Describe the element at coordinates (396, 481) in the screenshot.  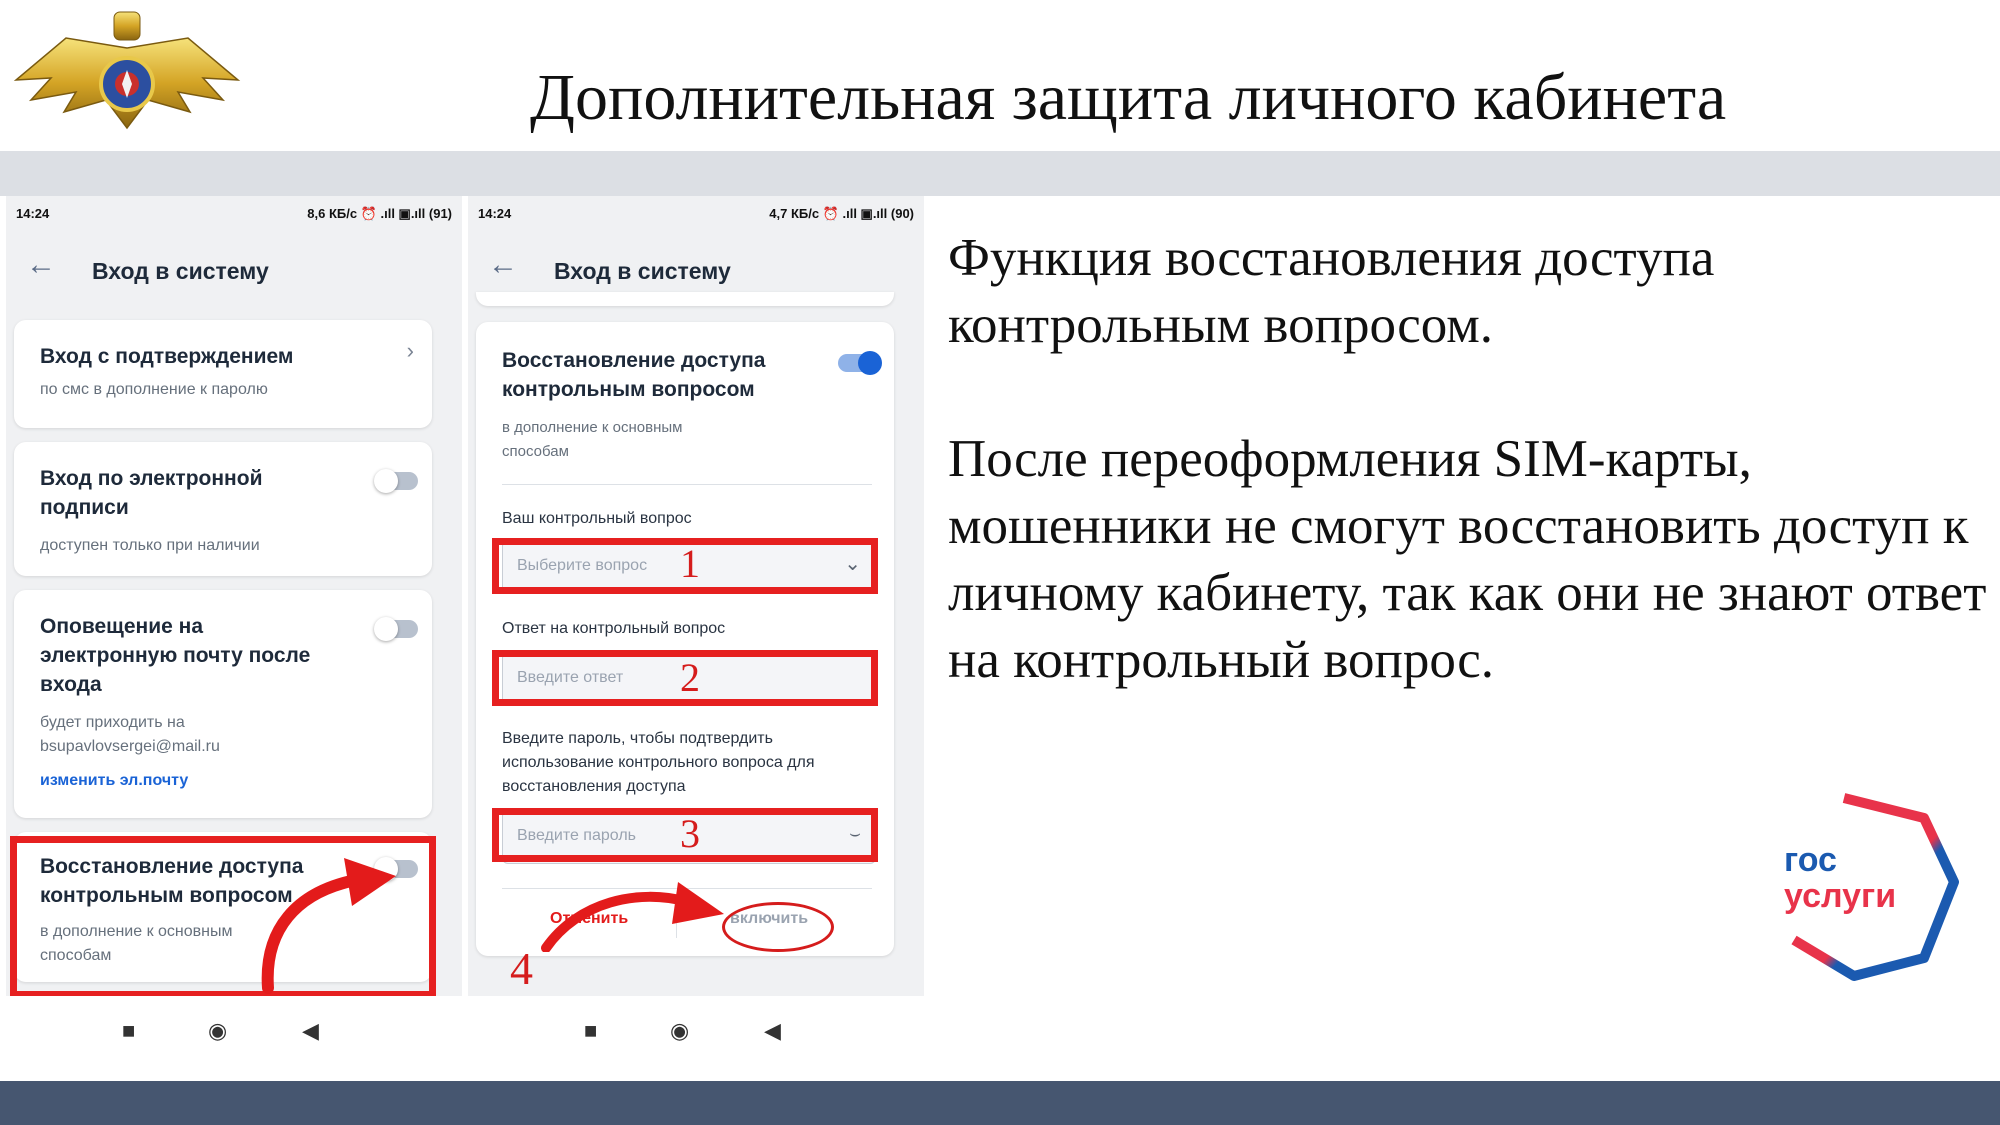
I see `signature-toggle` at that location.